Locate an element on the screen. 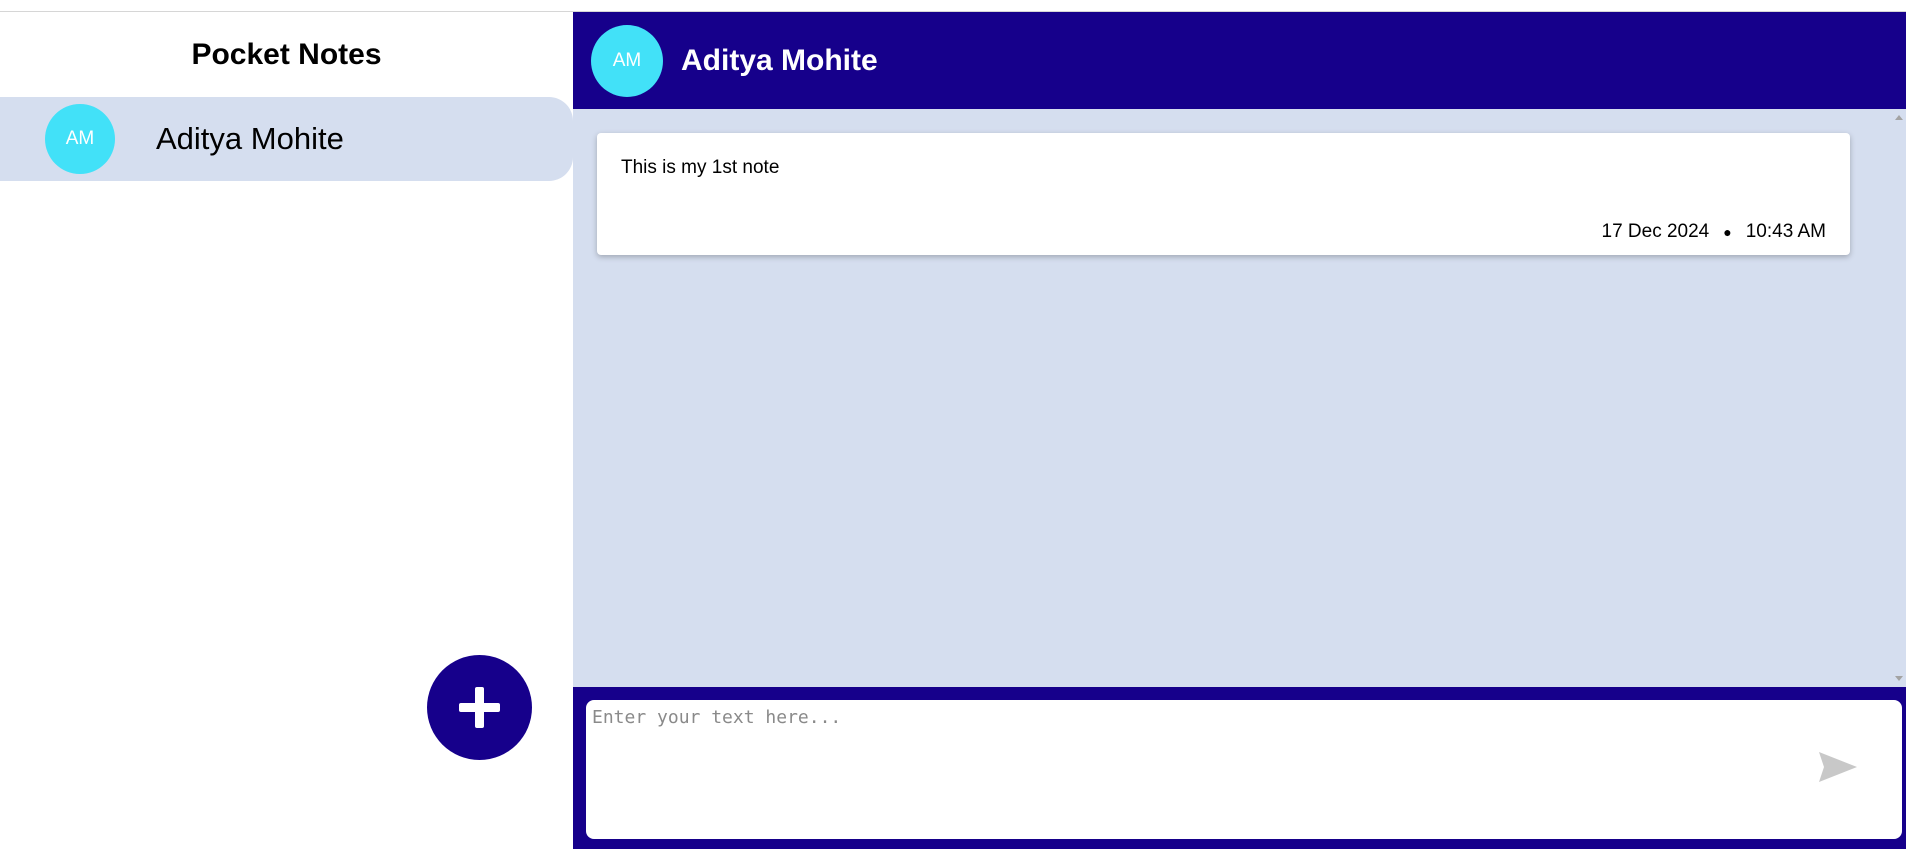  note-composer is located at coordinates (1239, 768).